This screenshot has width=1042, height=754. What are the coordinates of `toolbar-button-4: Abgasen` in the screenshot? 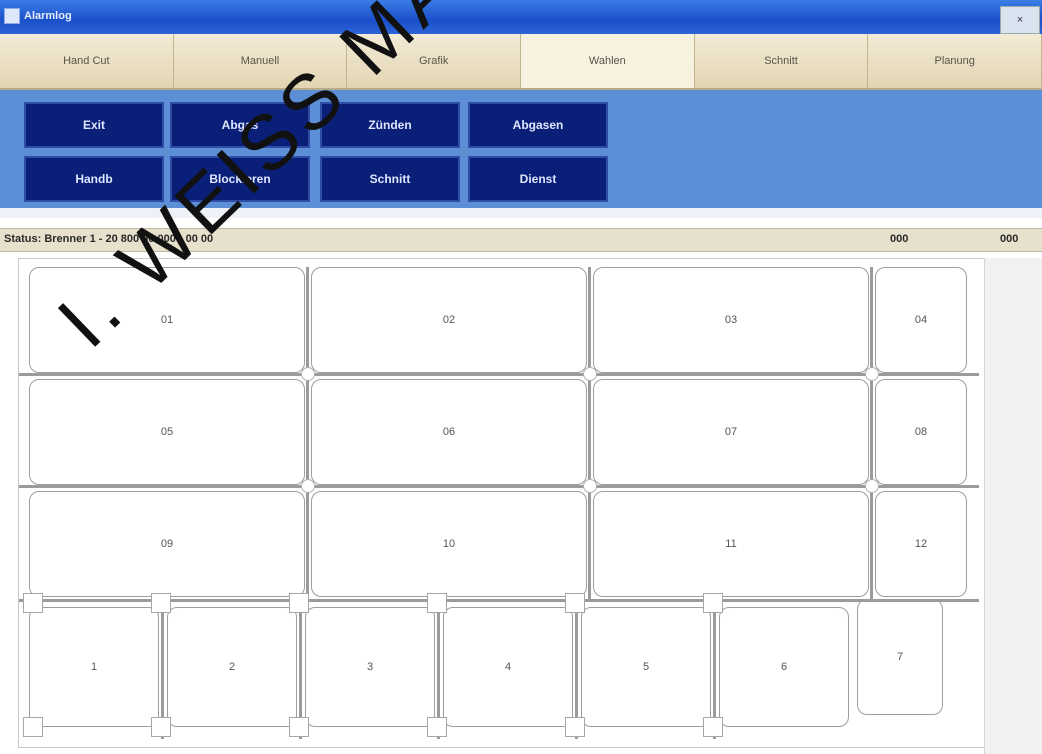 It's located at (538, 125).